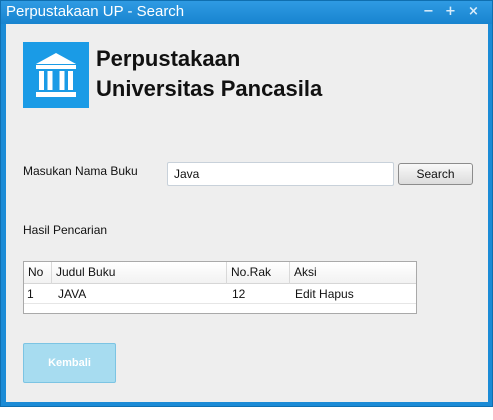  I want to click on table-header: No Judul Buku No.Rak Aksi, so click(220, 273).